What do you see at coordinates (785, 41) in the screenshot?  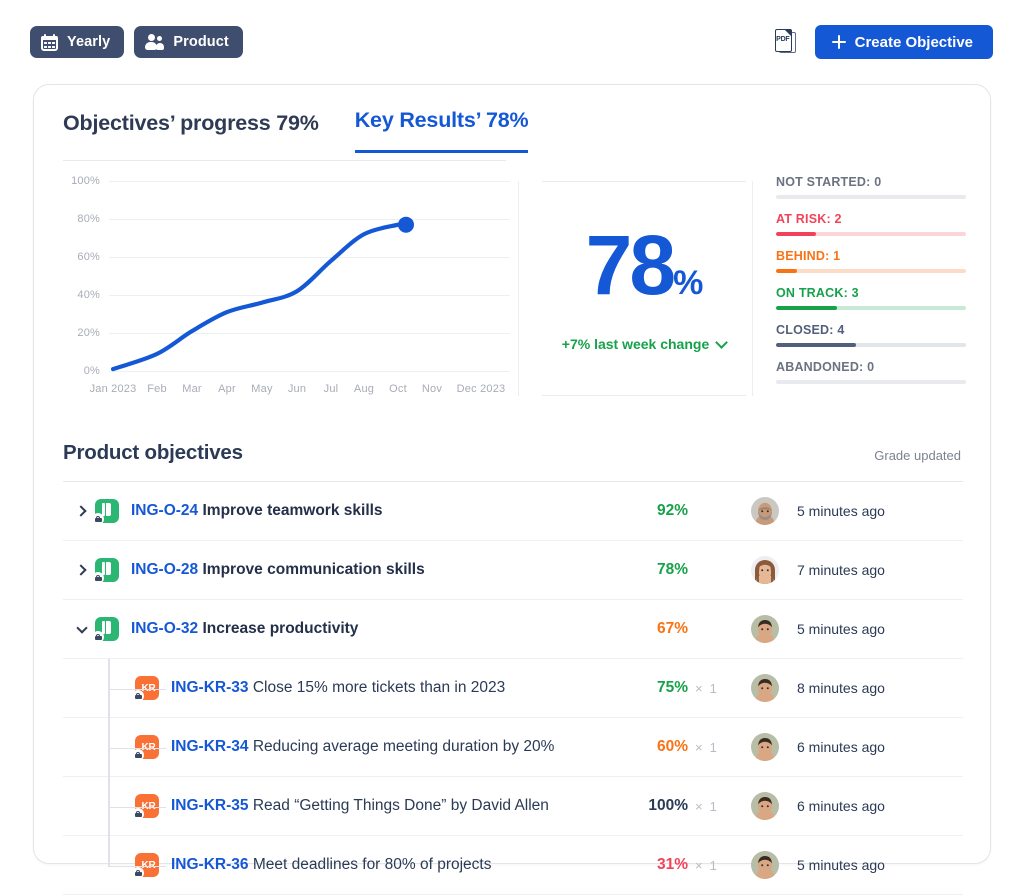 I see `export-pdf-button: PDF` at bounding box center [785, 41].